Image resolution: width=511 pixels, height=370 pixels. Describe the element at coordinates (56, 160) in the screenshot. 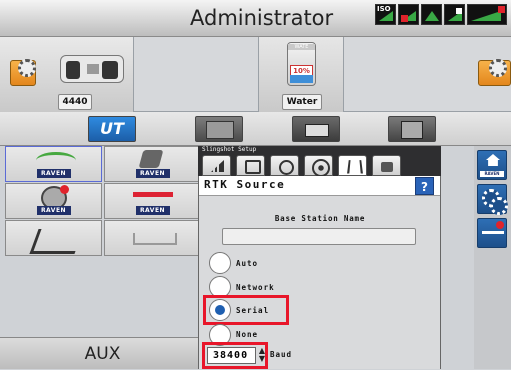

I see `guidance-icon` at that location.